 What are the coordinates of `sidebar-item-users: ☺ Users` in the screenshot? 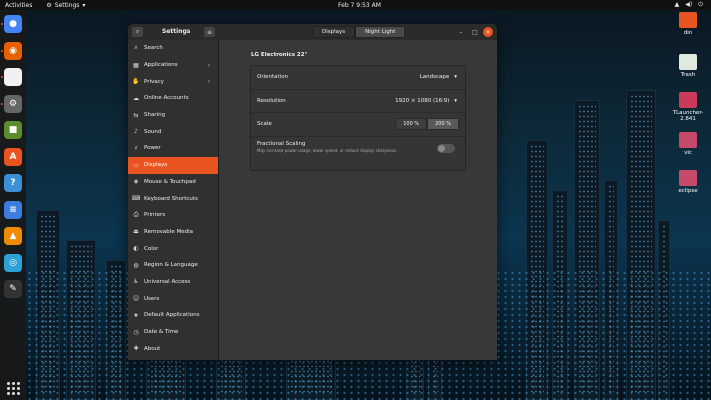 It's located at (173, 298).